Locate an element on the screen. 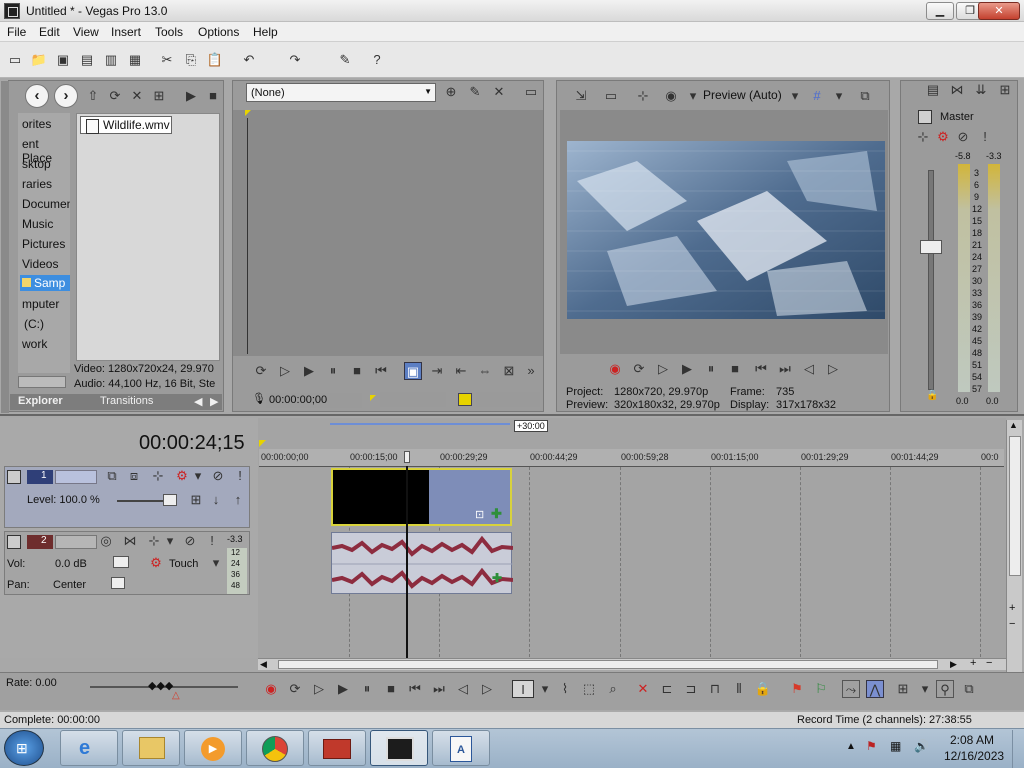  trimmer-tool-icon: ⊕ is located at coordinates (451, 92).